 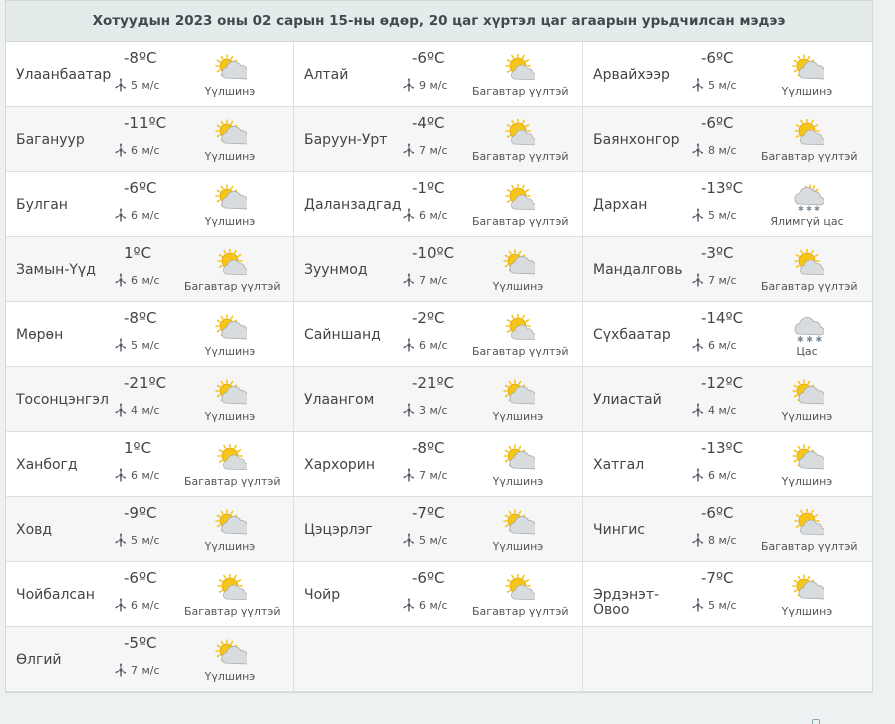 I want to click on temperature: -7ºC, so click(x=428, y=513).